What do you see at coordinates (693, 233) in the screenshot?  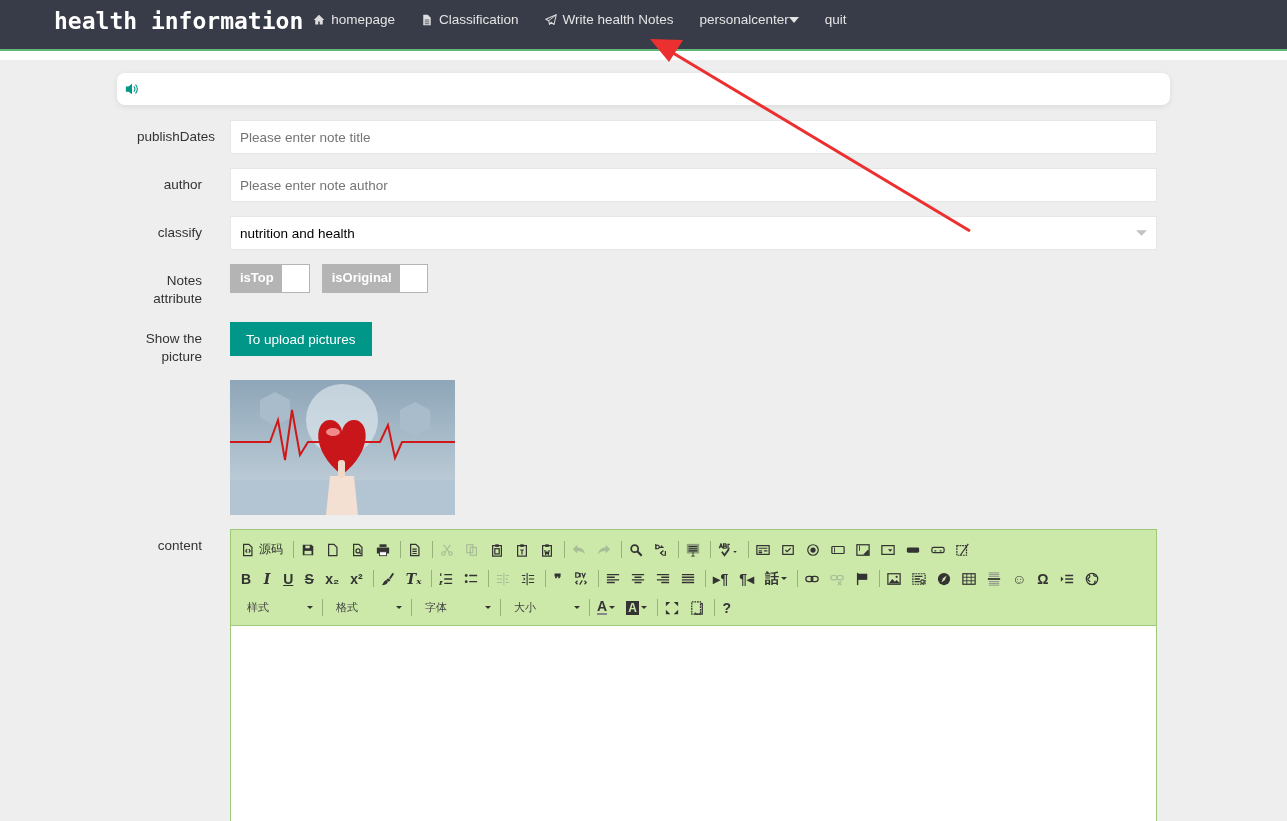 I see `select-field: nutrition and health` at bounding box center [693, 233].